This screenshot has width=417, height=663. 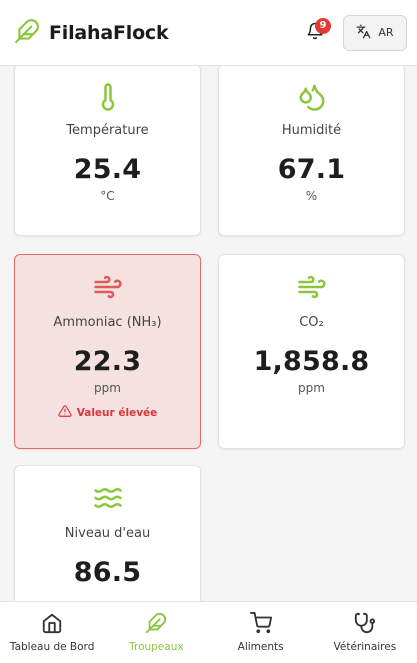 I want to click on card-value: 86.5, so click(x=107, y=572).